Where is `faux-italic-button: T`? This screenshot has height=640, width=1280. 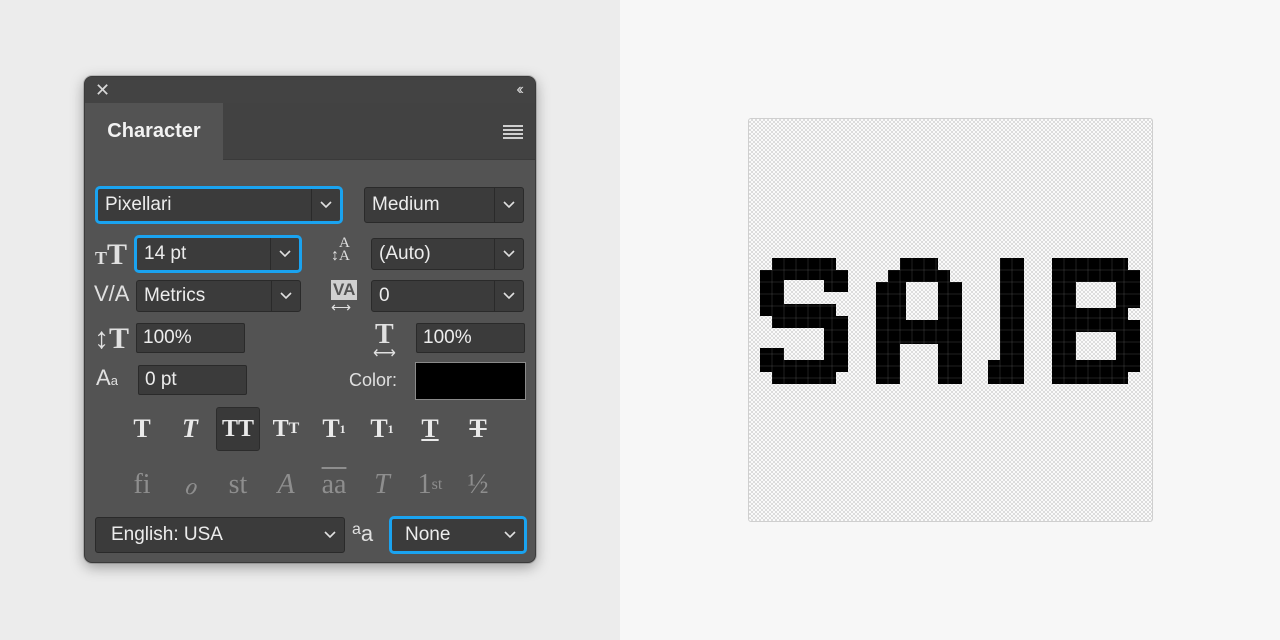
faux-italic-button: T is located at coordinates (190, 429).